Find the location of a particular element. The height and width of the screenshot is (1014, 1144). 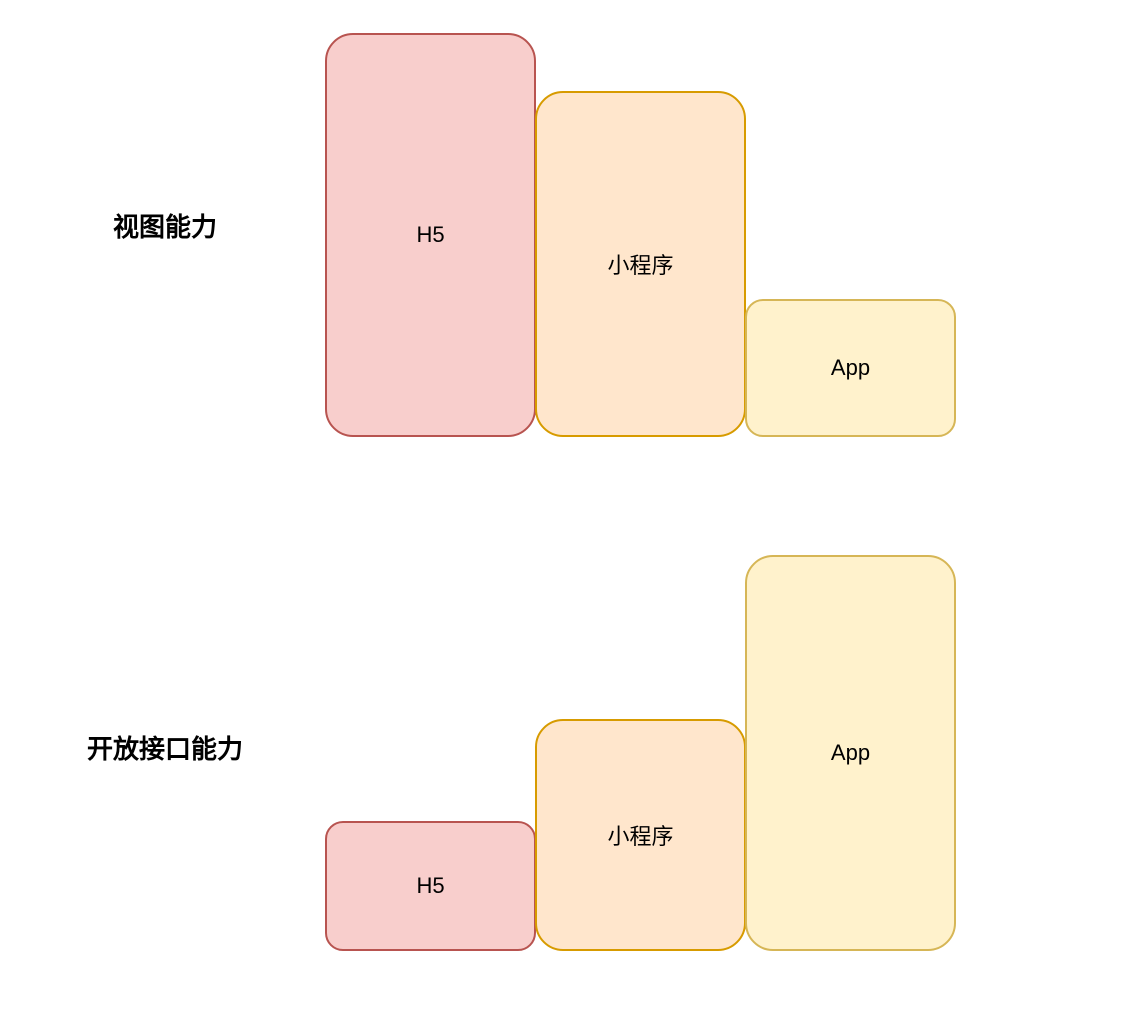

api-h5-label: H5 is located at coordinates (430, 885).